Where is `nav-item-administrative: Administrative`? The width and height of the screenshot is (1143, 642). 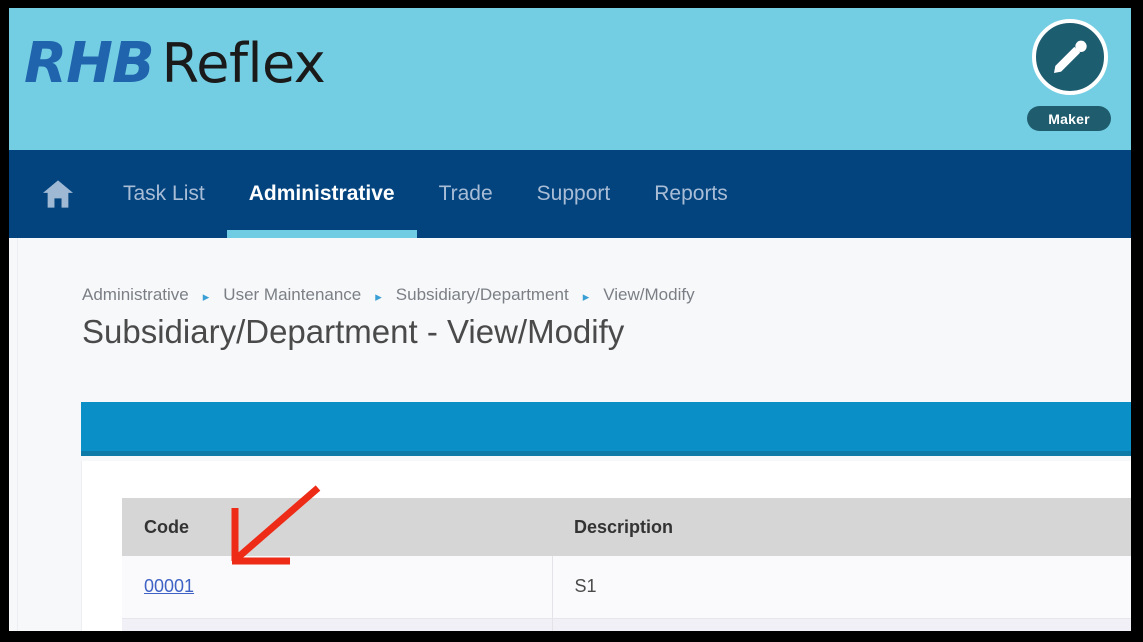 nav-item-administrative: Administrative is located at coordinates (321, 194).